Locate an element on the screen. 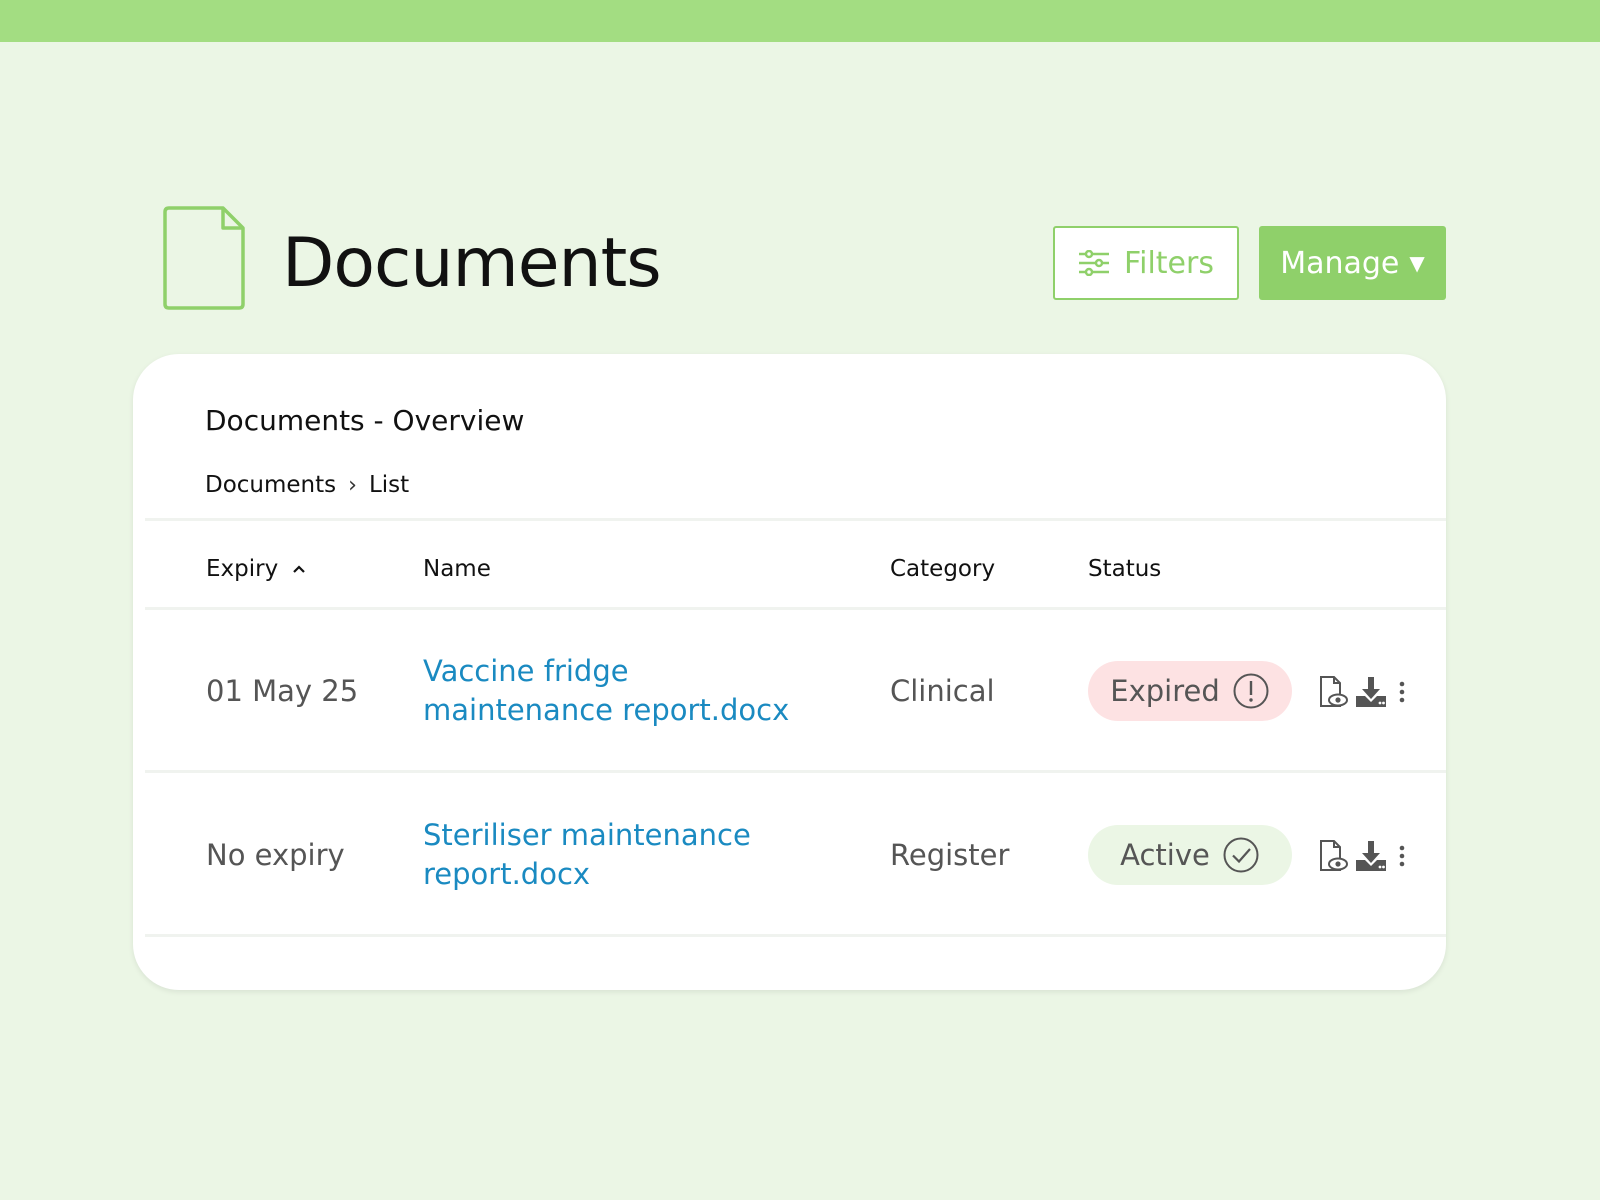  column-header-expiry-label: Expiry is located at coordinates (242, 569).